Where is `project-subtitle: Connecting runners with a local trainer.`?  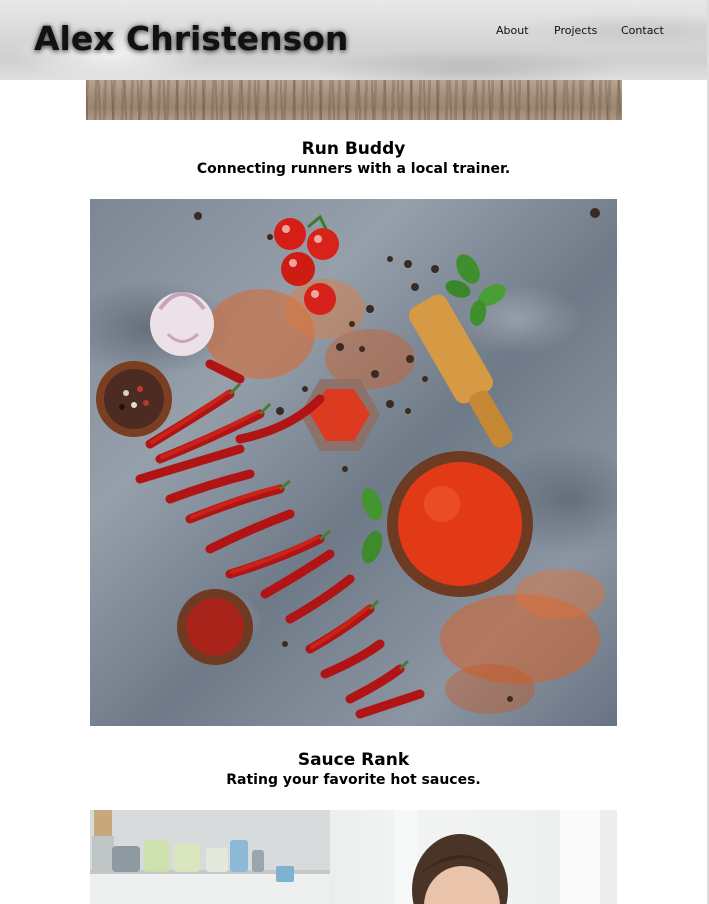
project-subtitle: Connecting runners with a local trainer. is located at coordinates (353, 169).